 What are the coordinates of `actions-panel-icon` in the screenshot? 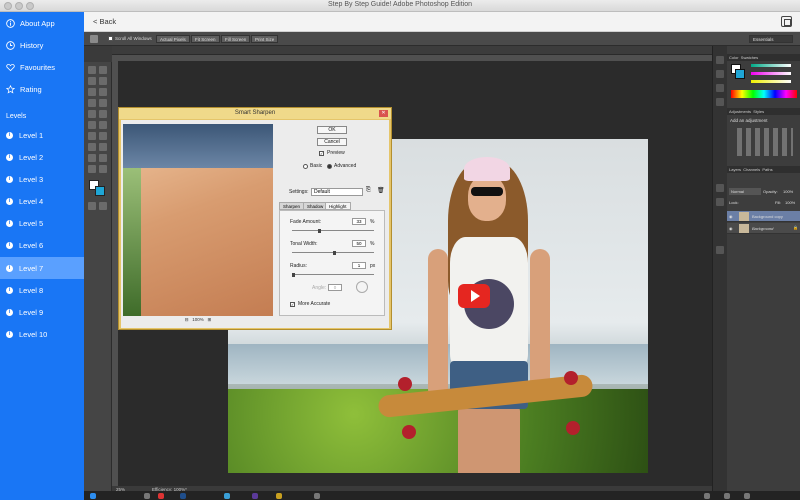 It's located at (720, 74).